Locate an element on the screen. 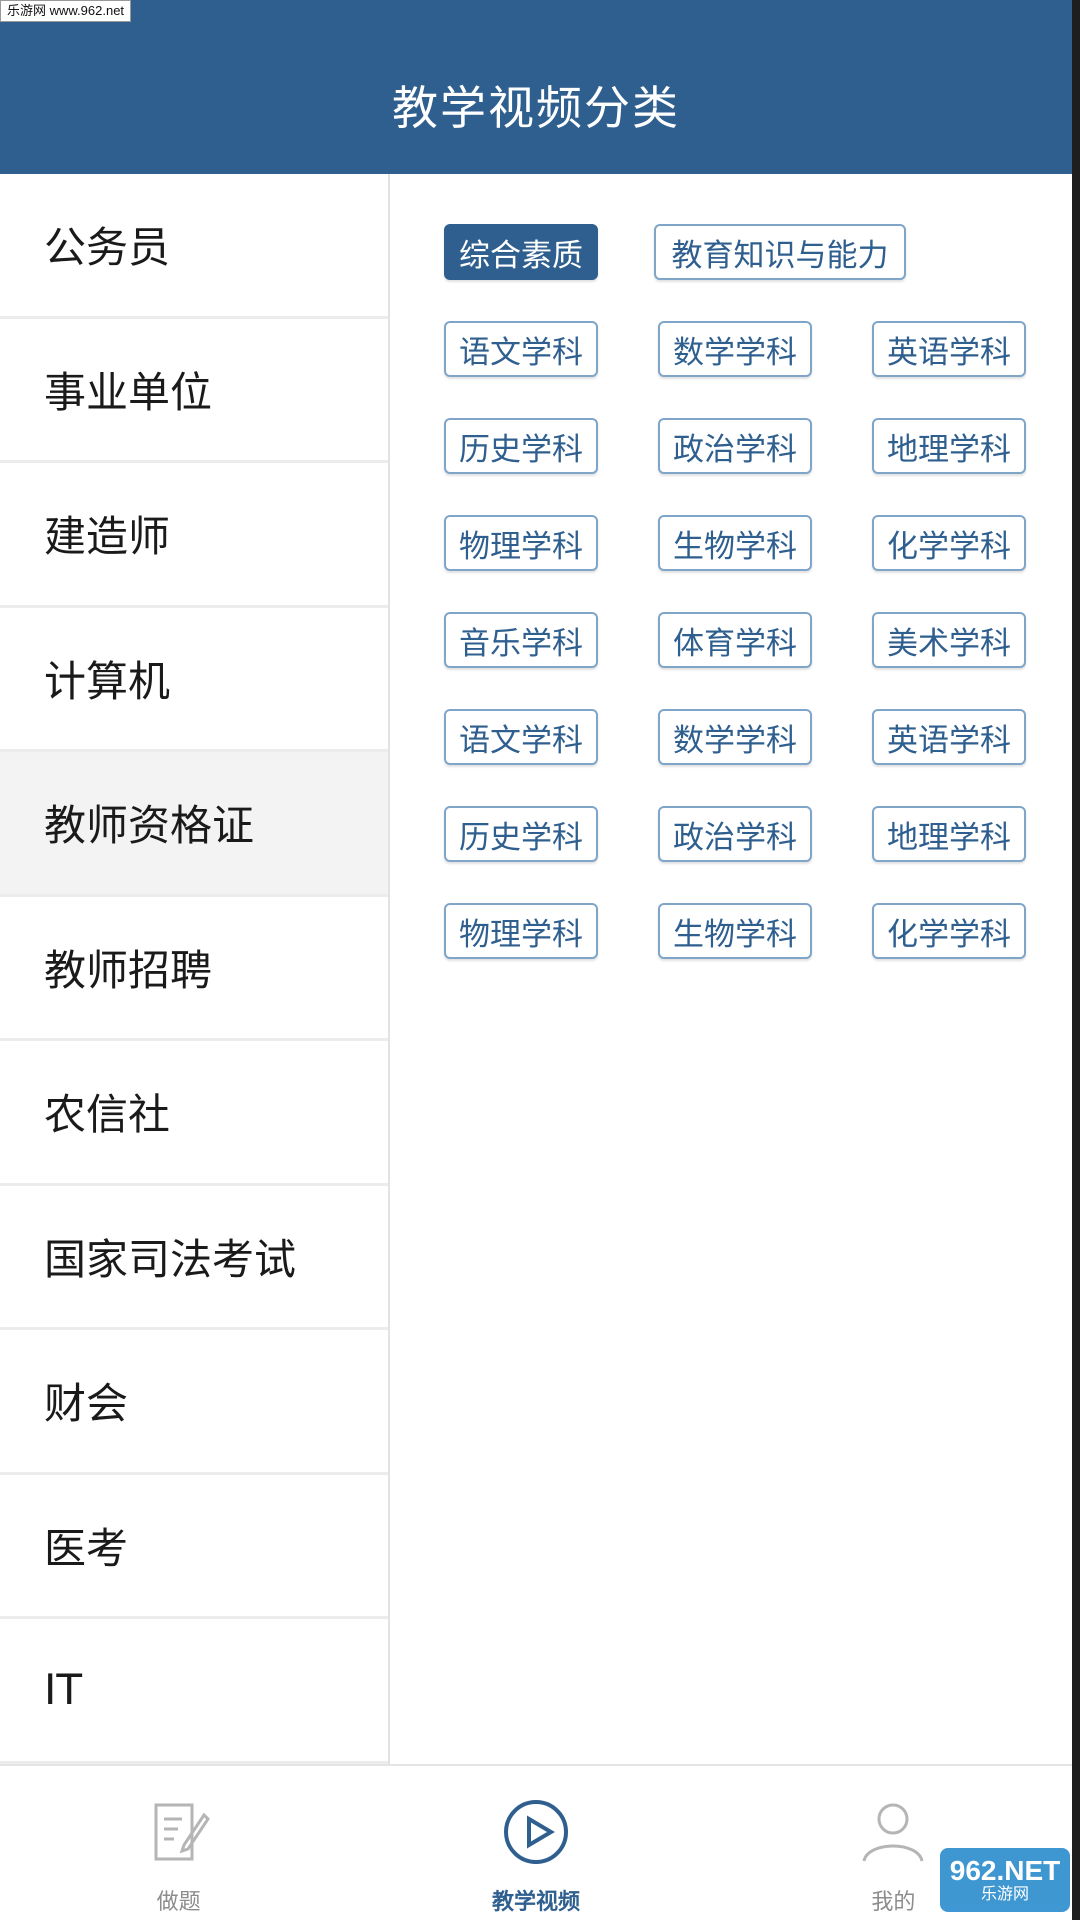  sidebar-item-label: IT is located at coordinates (63, 1690).